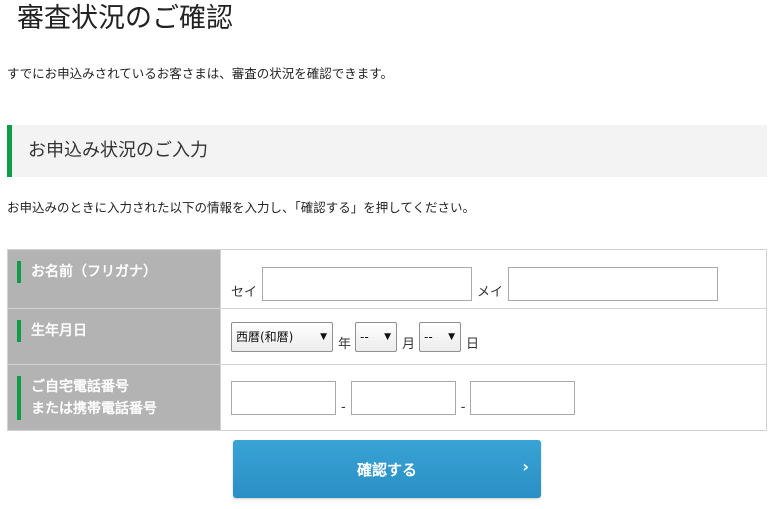  I want to click on phone-label-line2: または携帯電話番号, so click(94, 409).